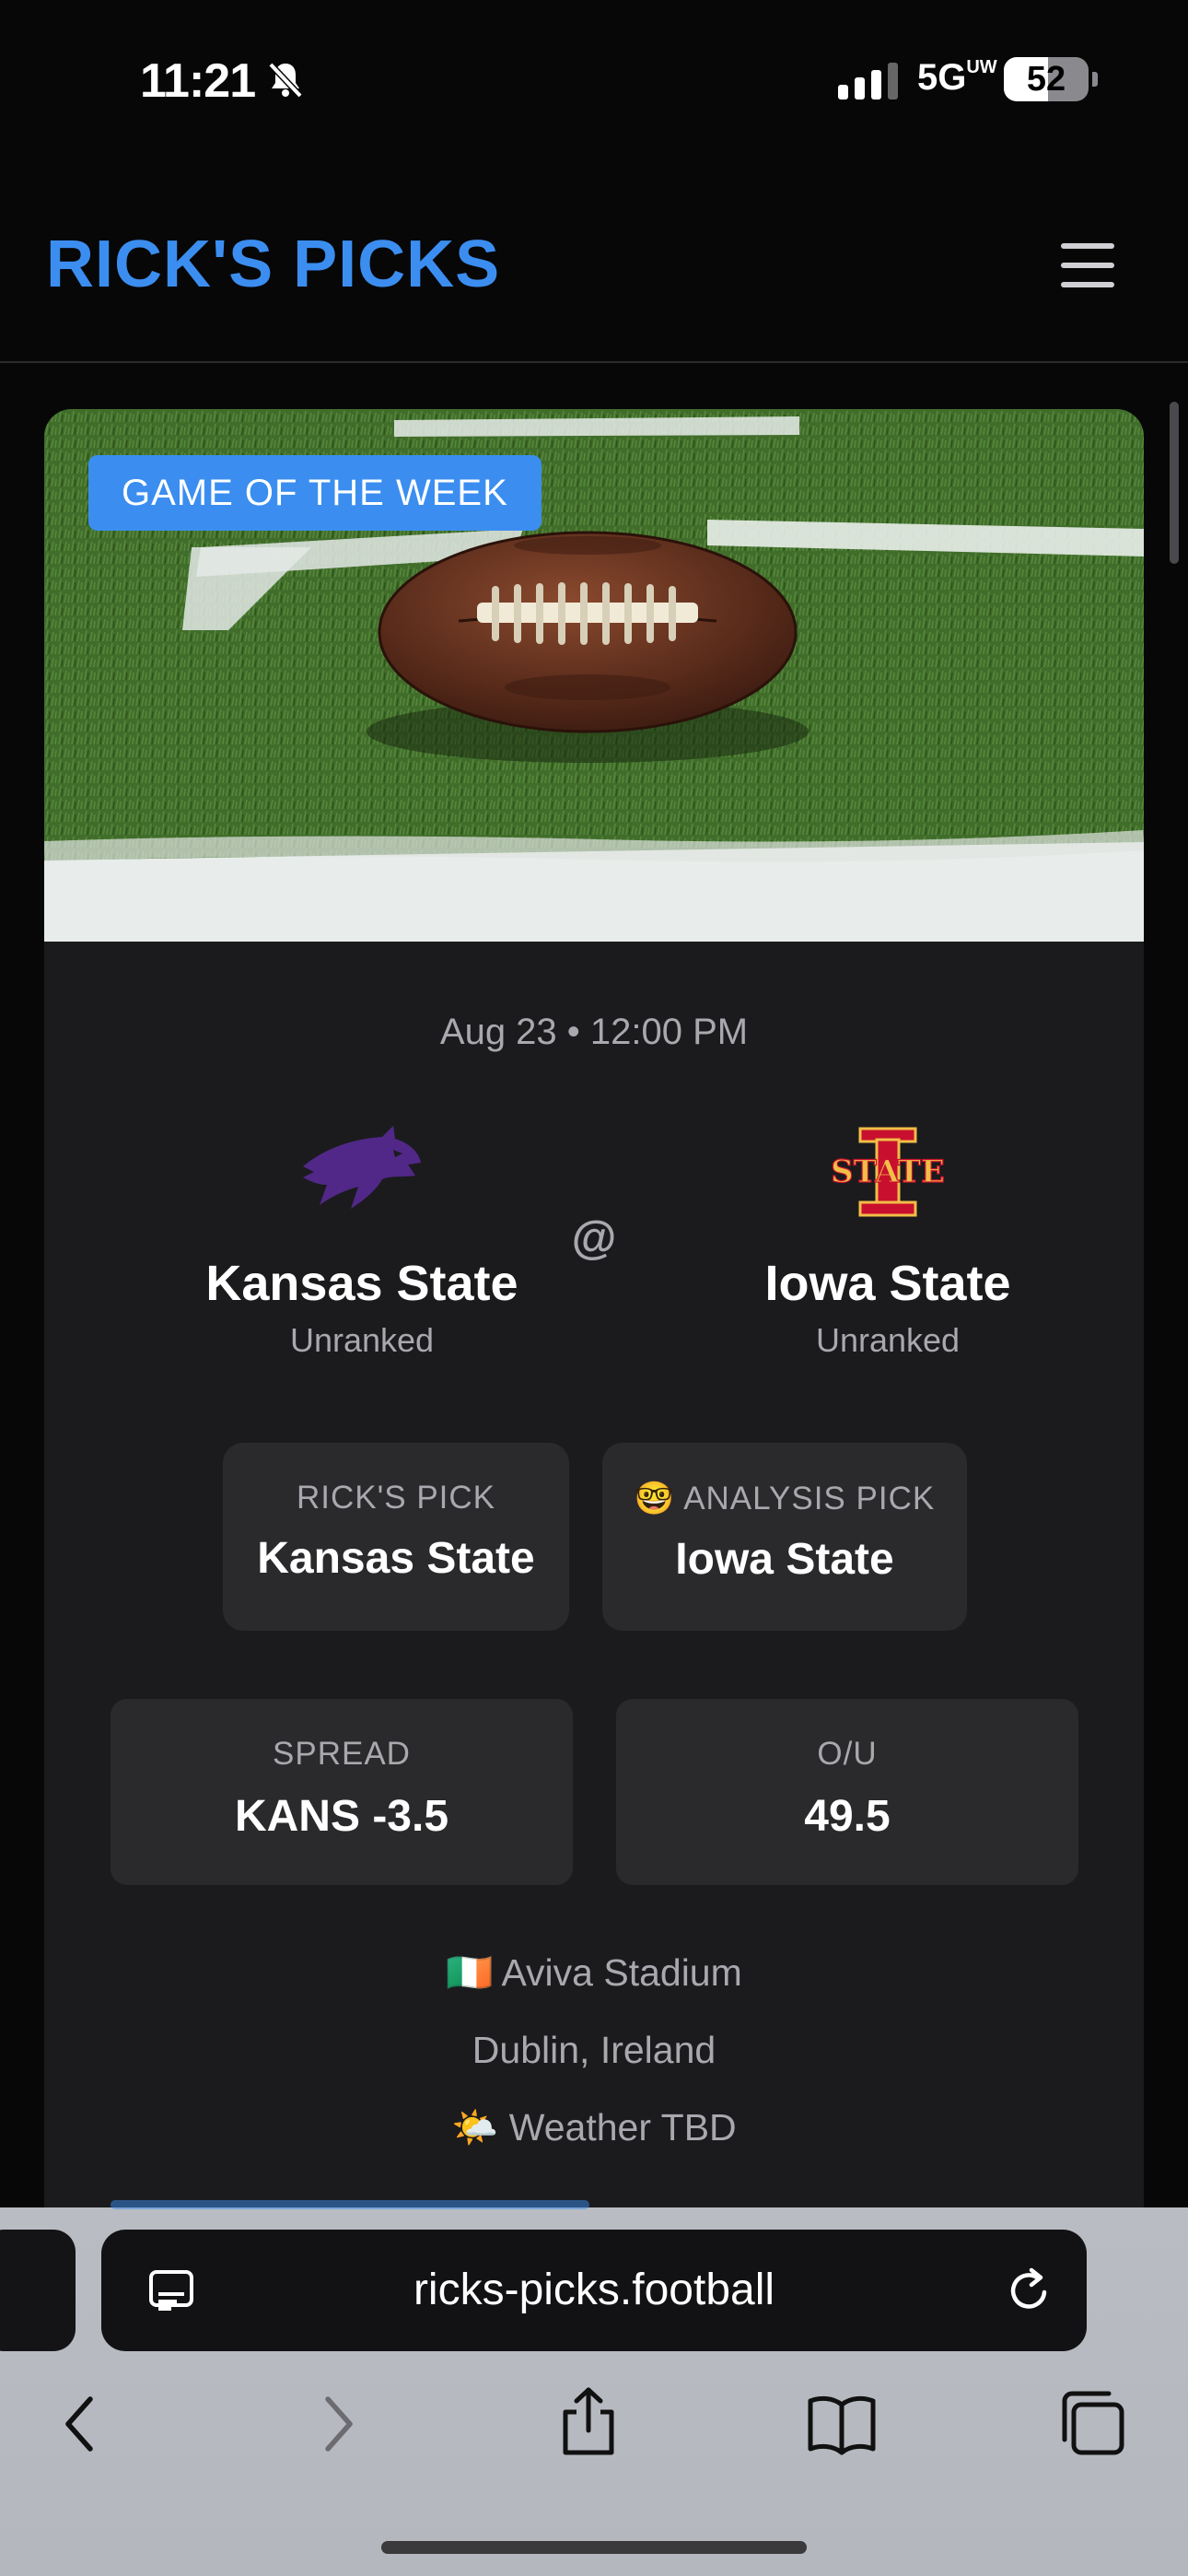  Describe the element at coordinates (80, 2424) in the screenshot. I see `back-icon` at that location.